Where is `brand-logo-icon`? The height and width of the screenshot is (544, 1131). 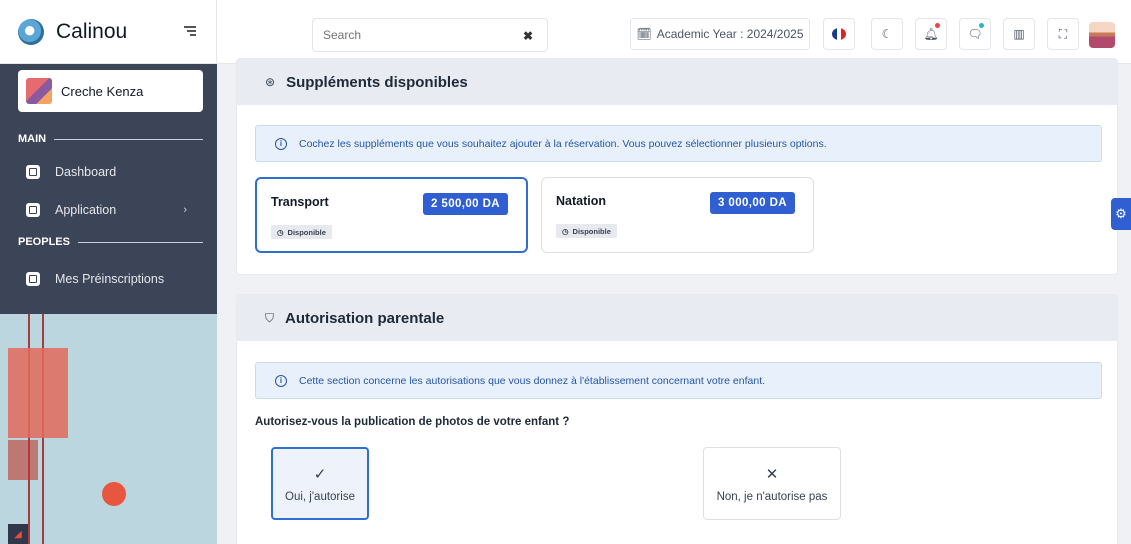 brand-logo-icon is located at coordinates (31, 32).